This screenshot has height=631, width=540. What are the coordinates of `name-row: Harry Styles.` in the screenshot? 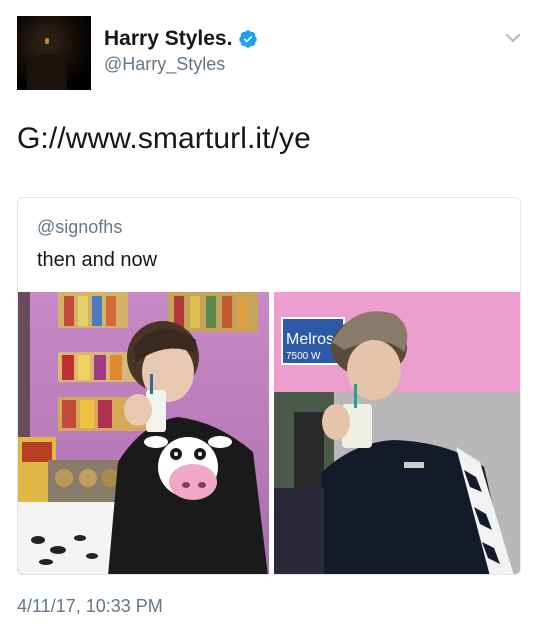 It's located at (181, 39).